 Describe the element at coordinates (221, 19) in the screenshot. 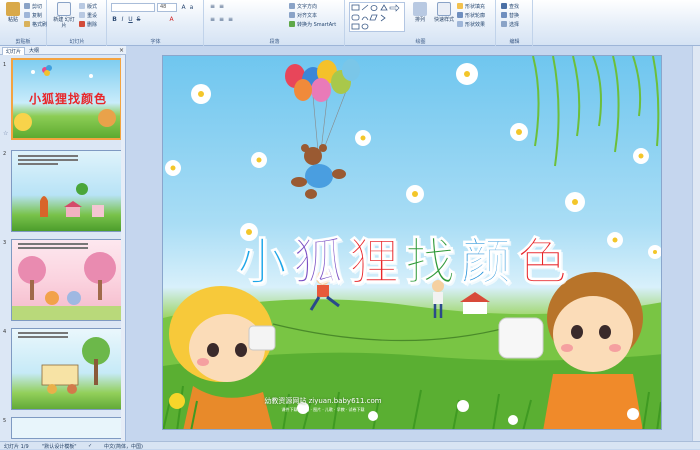

I see `align-center-icon: ≡` at that location.